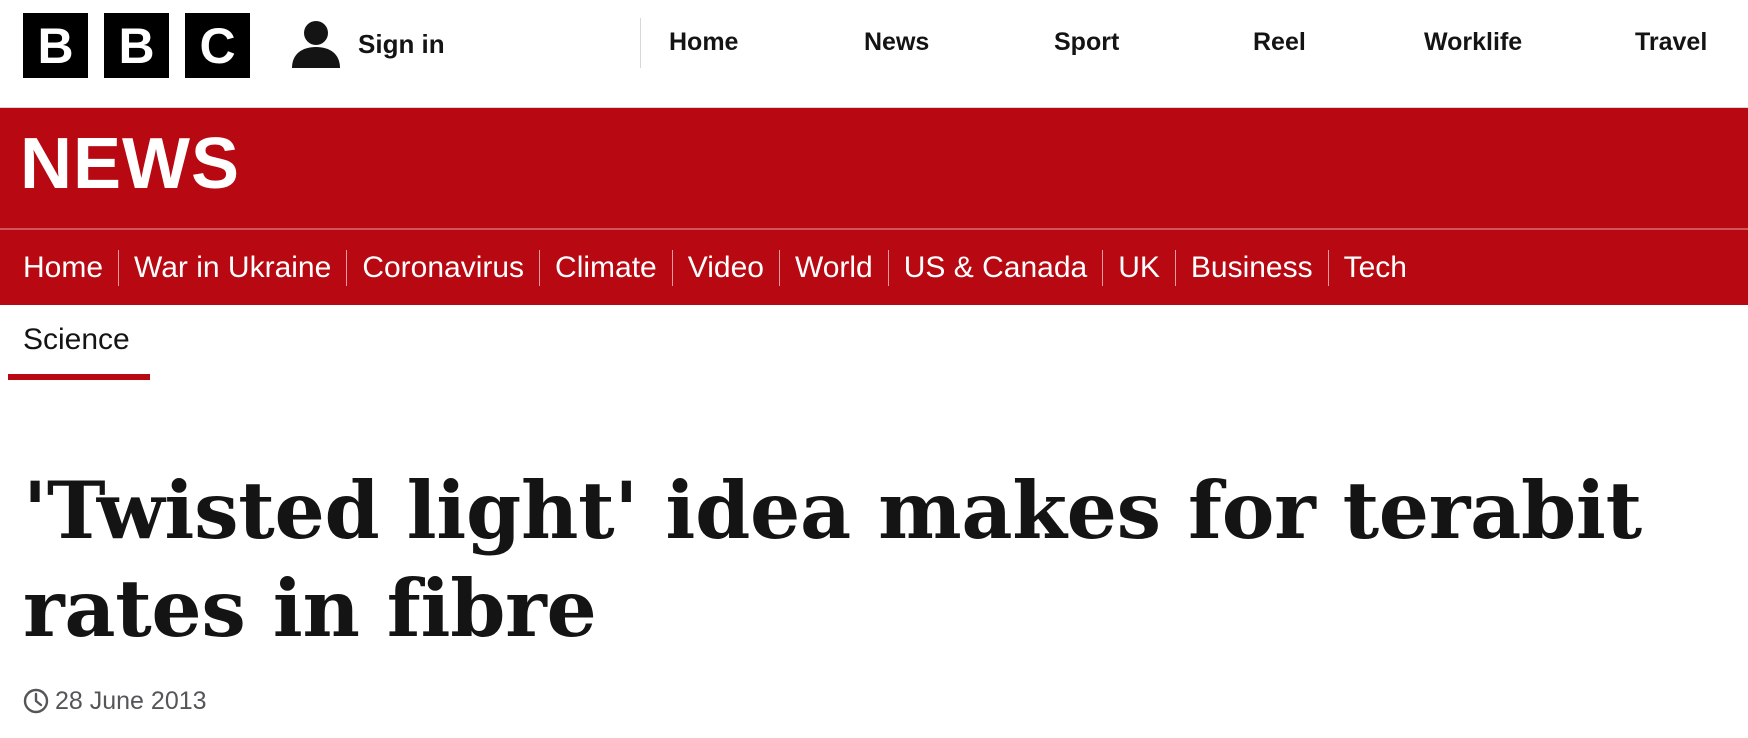  I want to click on sign-in-label: Sign in, so click(401, 43).